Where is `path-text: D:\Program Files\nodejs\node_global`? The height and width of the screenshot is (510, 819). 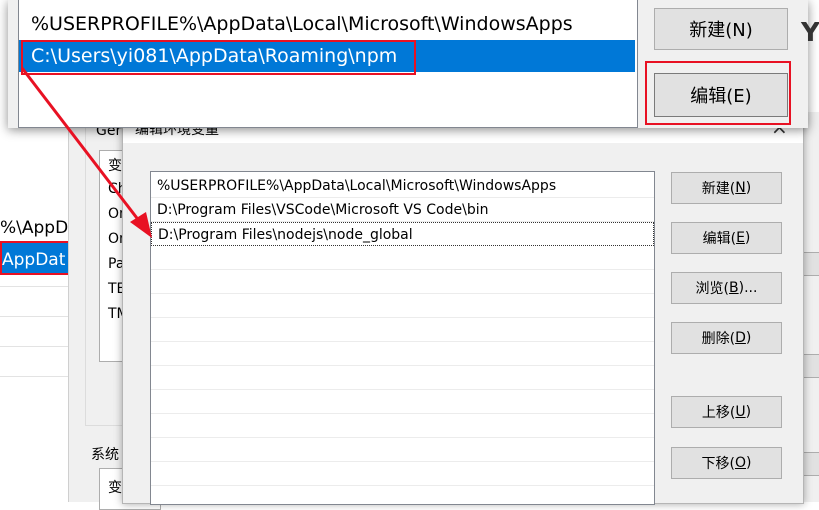
path-text: D:\Program Files\nodejs\node_global is located at coordinates (285, 235).